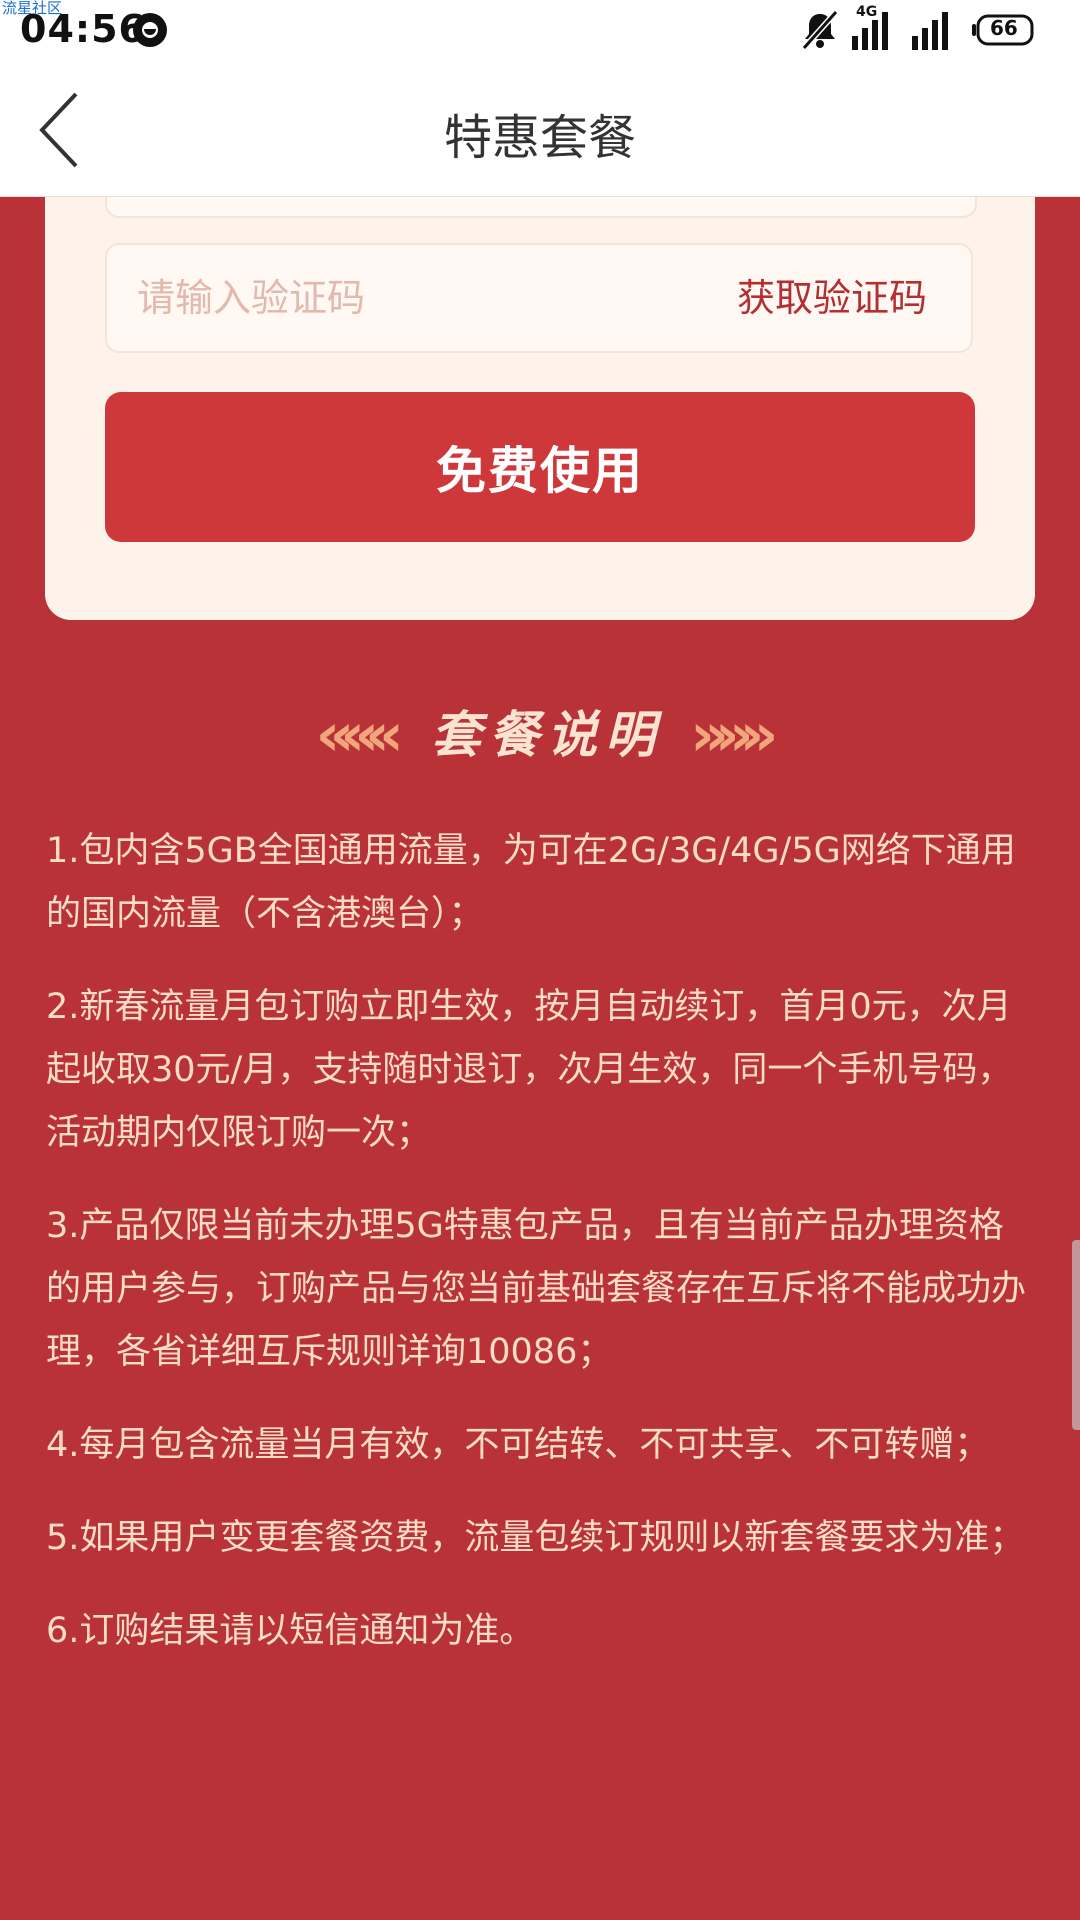  Describe the element at coordinates (540, 467) in the screenshot. I see `free-use-button: 免费使用` at that location.